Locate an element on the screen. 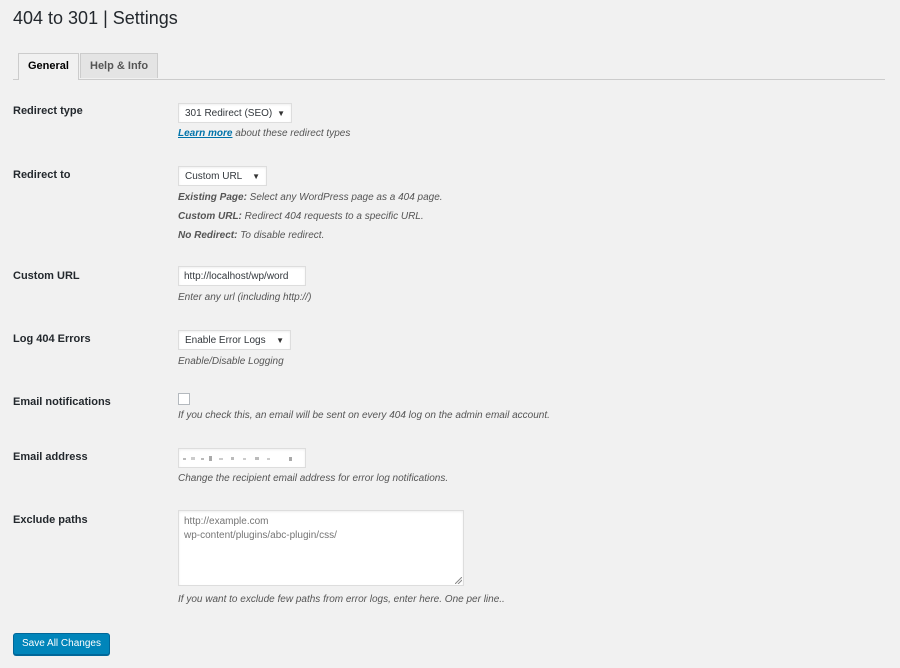  redacted-email-value is located at coordinates (237, 458).